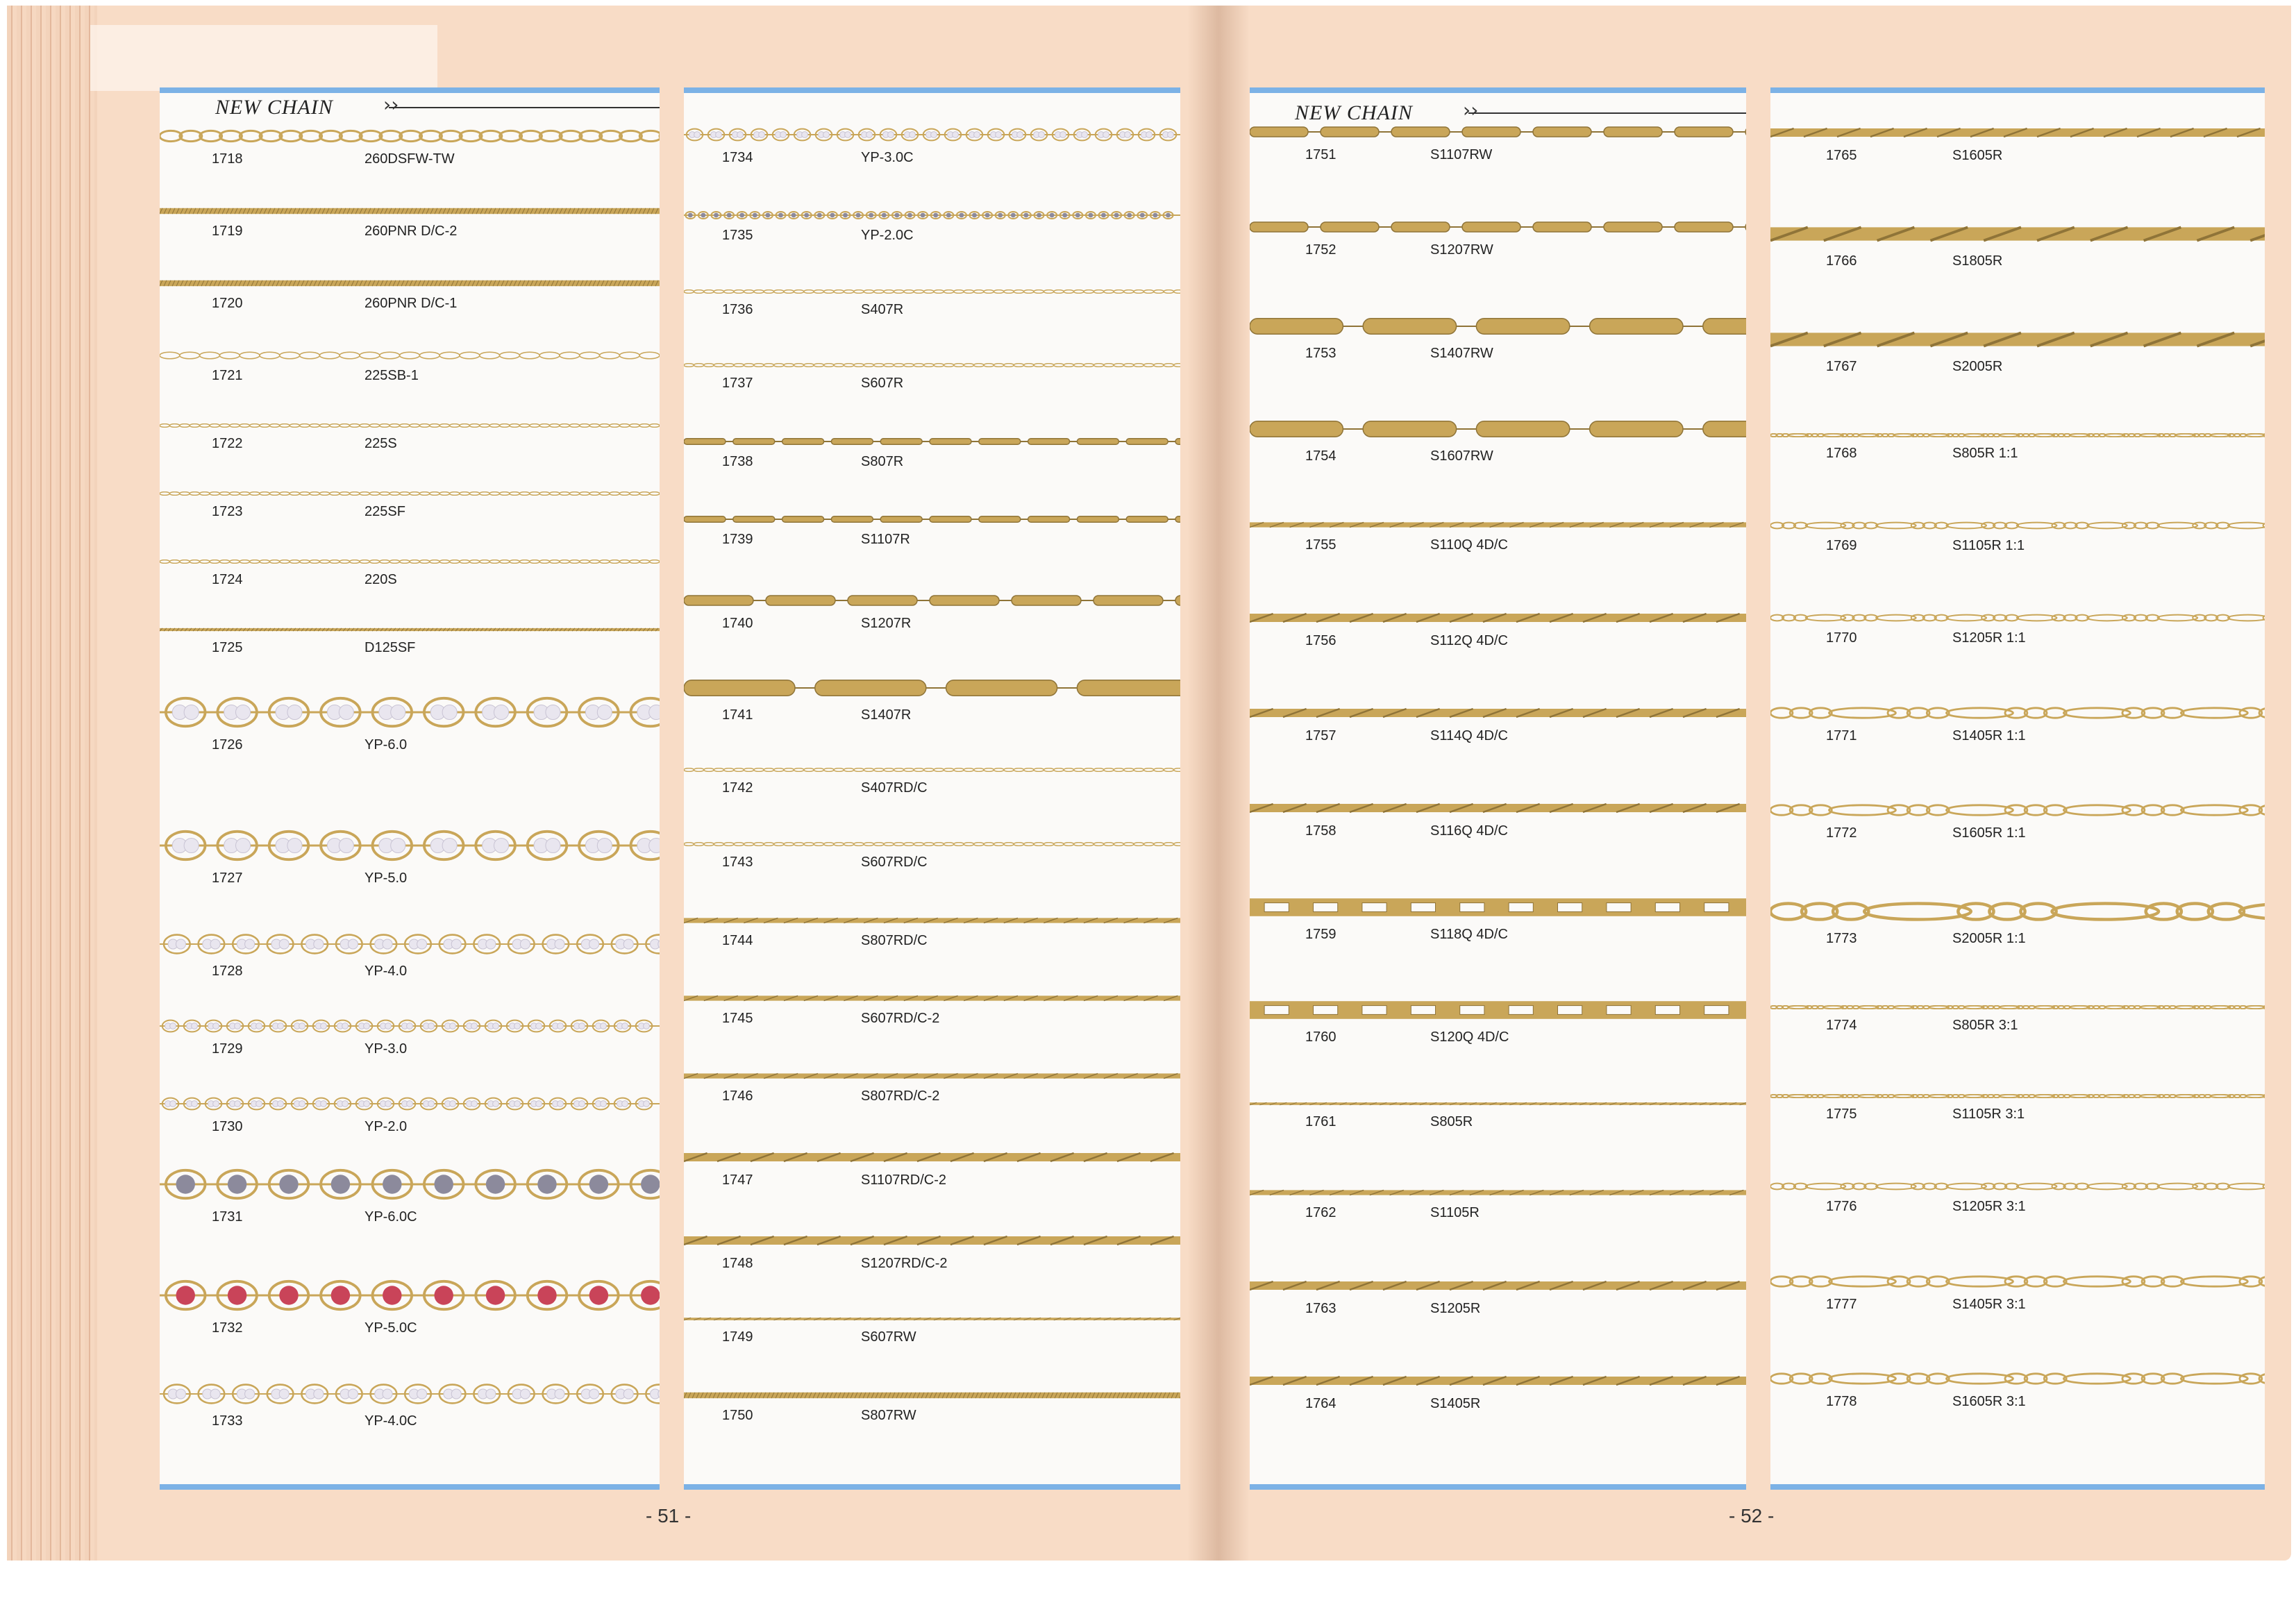  I want to click on section-heading-left: NEW CHAIN, so click(274, 107).